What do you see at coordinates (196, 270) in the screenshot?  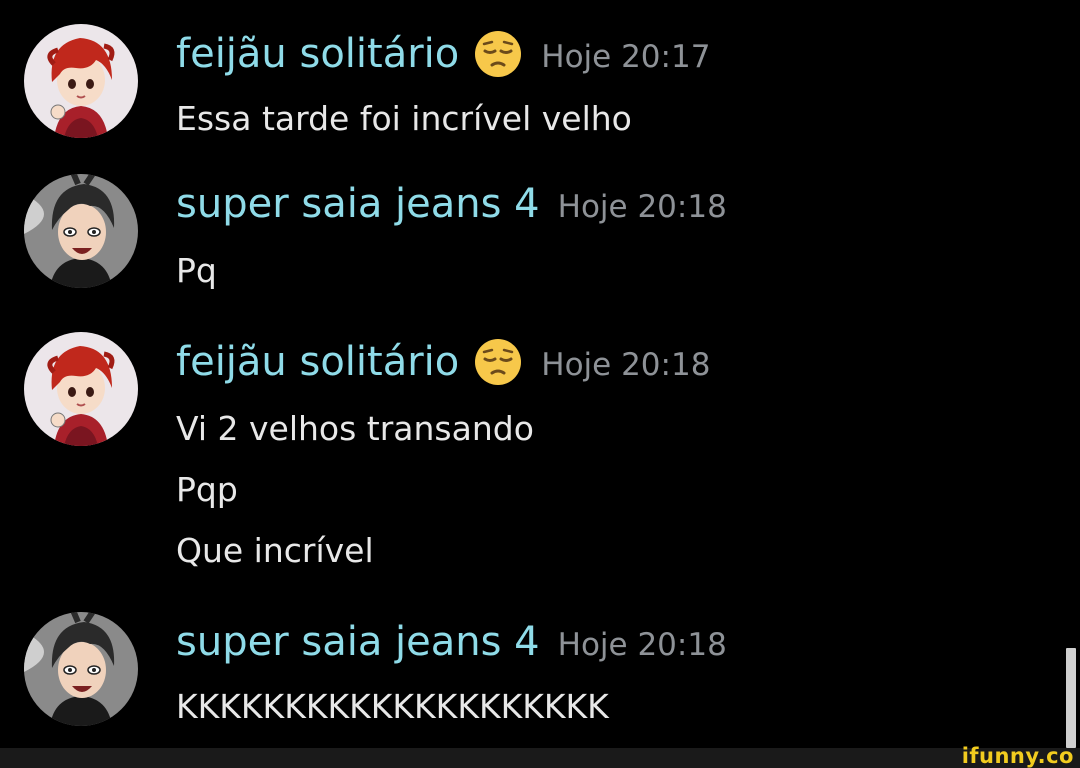 I see `message-text: Pq` at bounding box center [196, 270].